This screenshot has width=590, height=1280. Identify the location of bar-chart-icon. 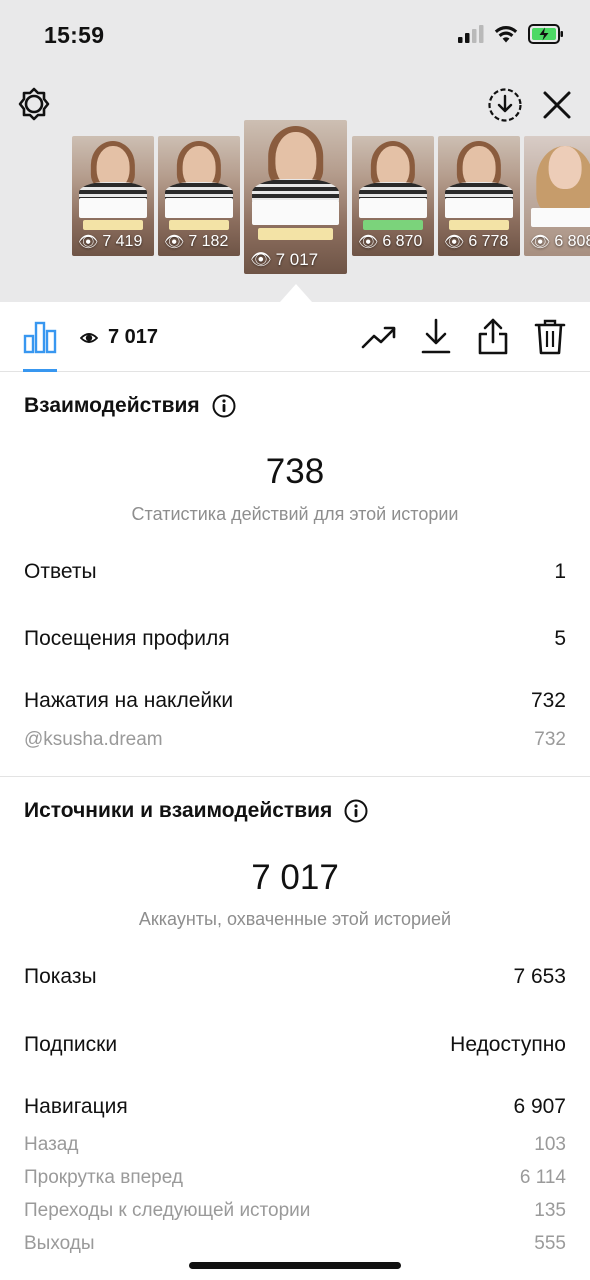
(40, 337).